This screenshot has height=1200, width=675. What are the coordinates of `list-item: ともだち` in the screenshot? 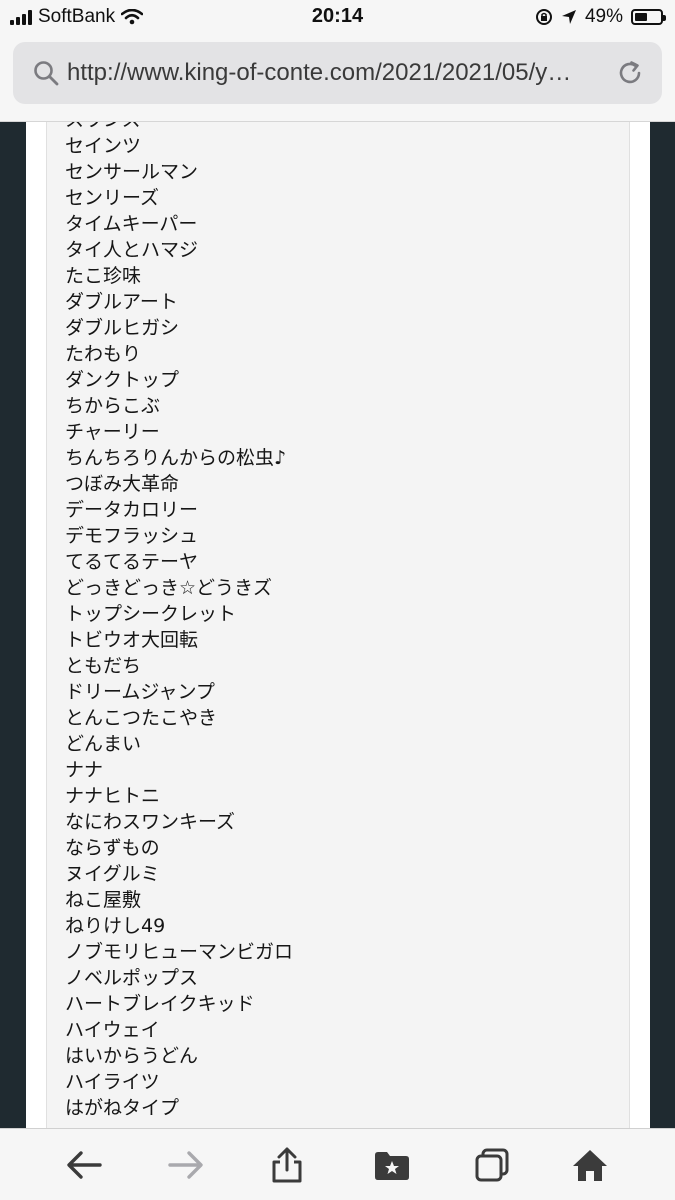 It's located at (103, 666).